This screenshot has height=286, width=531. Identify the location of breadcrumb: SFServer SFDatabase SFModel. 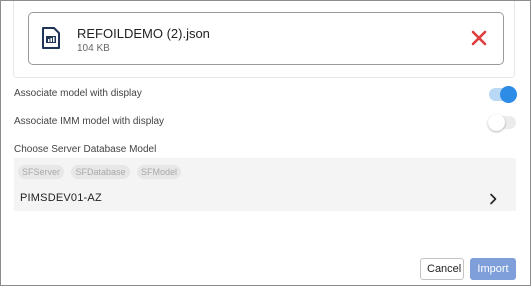
(101, 171).